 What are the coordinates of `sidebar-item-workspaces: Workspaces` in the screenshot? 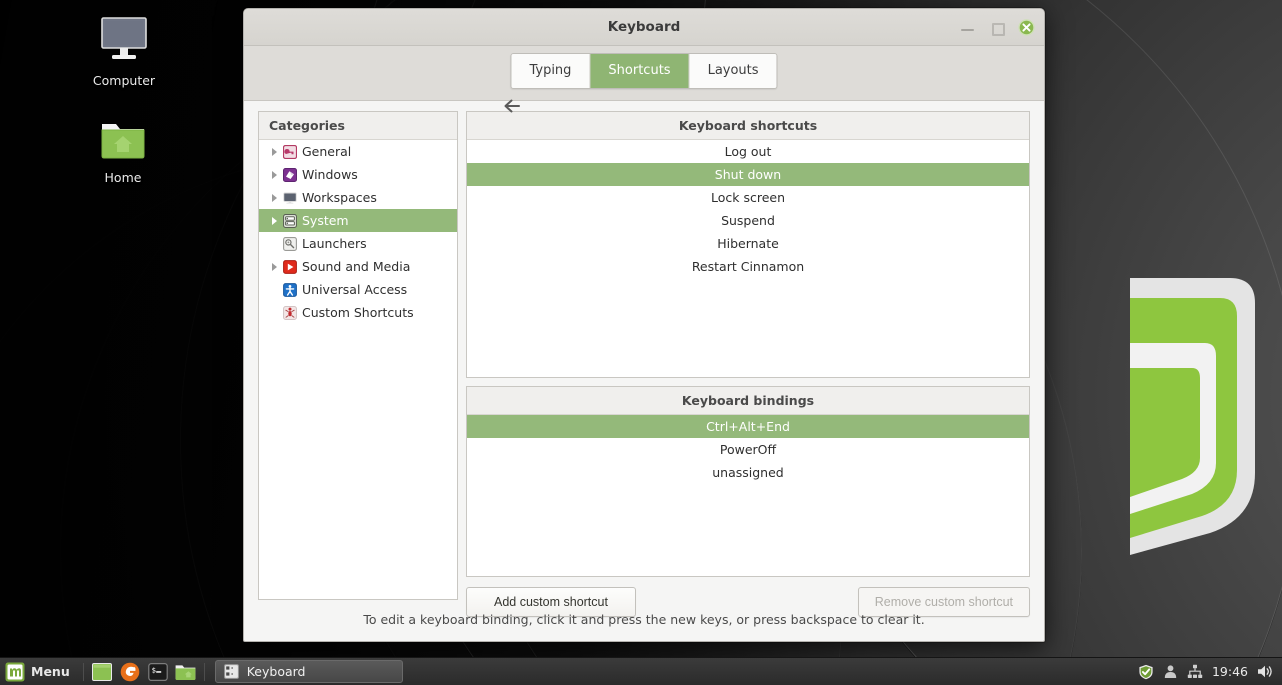 It's located at (358, 197).